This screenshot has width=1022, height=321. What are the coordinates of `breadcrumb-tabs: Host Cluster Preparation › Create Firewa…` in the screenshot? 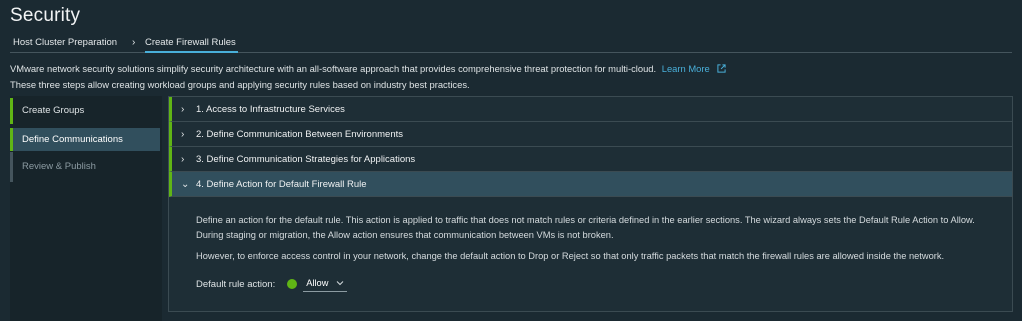 It's located at (511, 45).